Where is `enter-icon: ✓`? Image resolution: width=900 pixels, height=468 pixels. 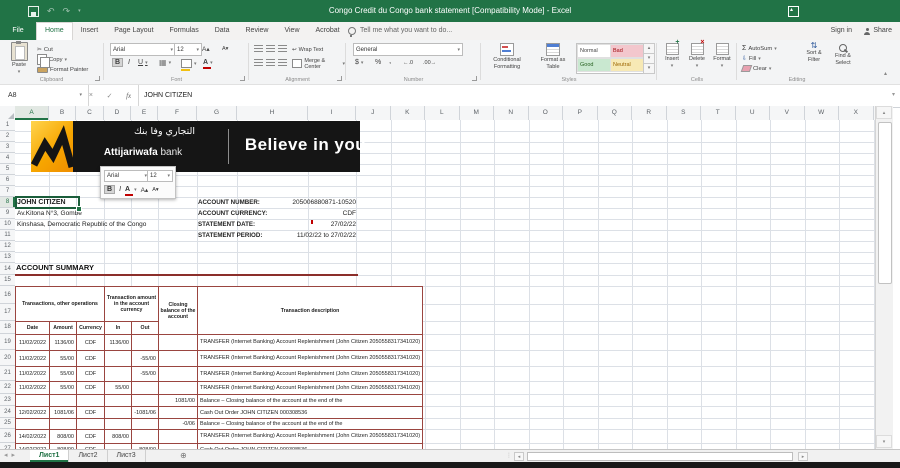
enter-icon: ✓ is located at coordinates (110, 96).